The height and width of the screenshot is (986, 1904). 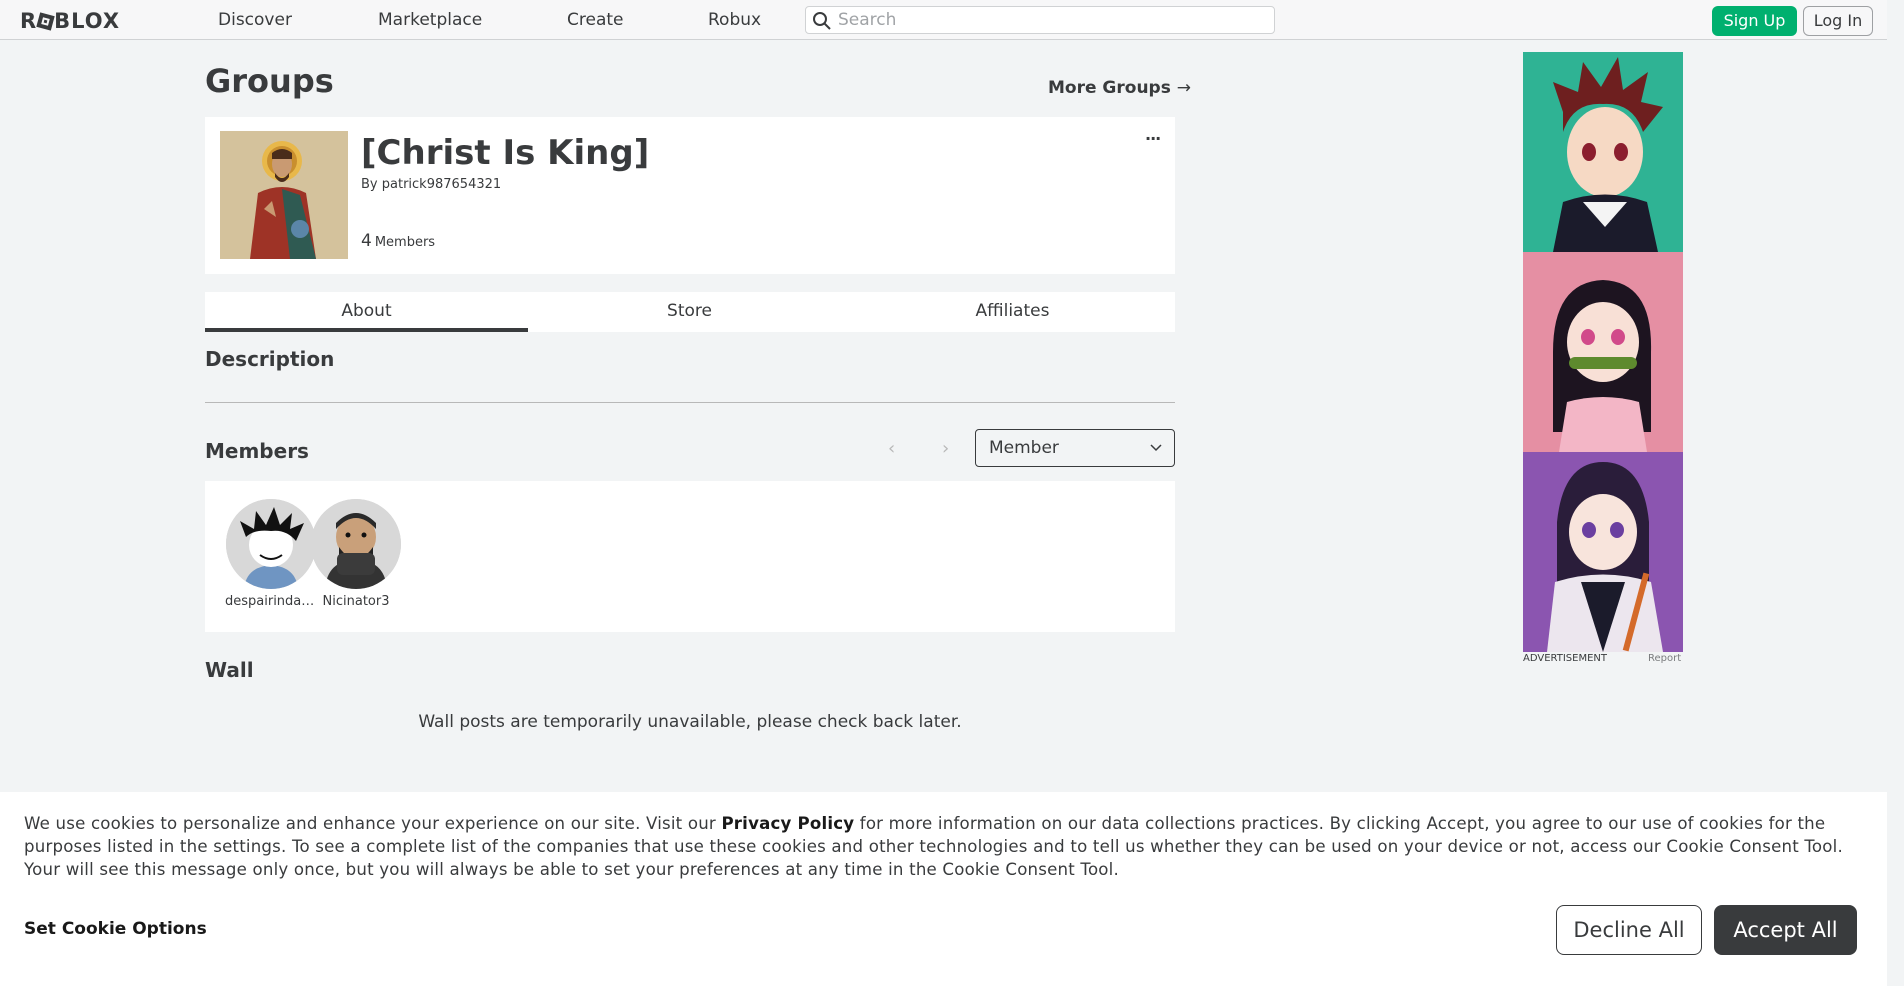 What do you see at coordinates (405, 242) in the screenshot?
I see `member-count-label: Members` at bounding box center [405, 242].